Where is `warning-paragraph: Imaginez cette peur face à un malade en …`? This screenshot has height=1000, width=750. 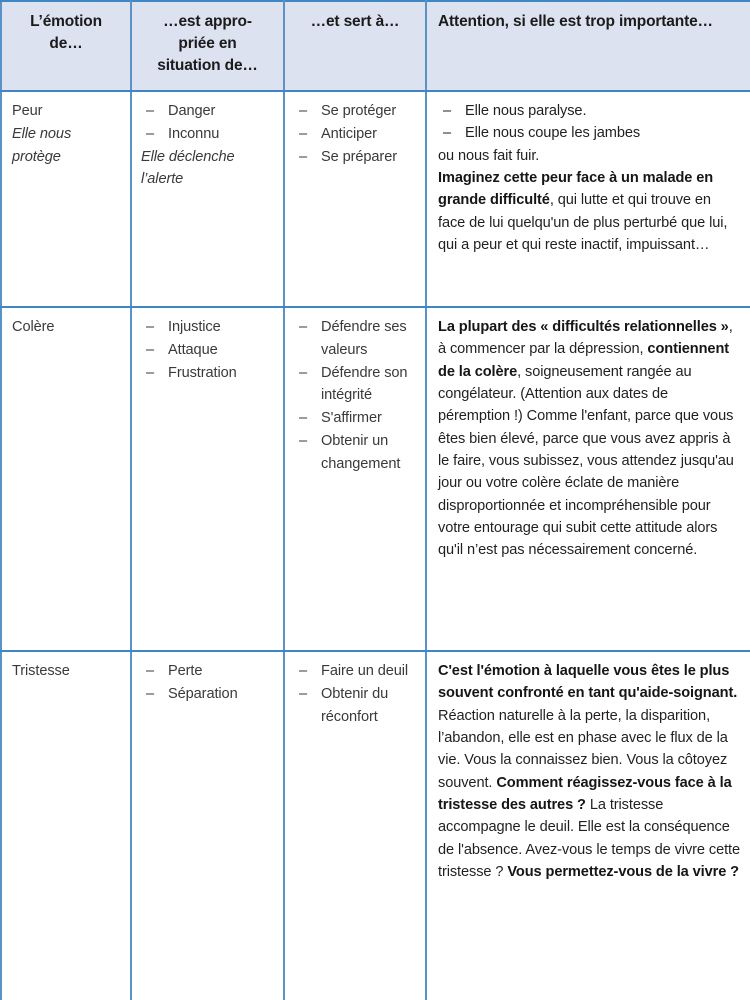
warning-paragraph: Imaginez cette peur face à un malade en … is located at coordinates (589, 211).